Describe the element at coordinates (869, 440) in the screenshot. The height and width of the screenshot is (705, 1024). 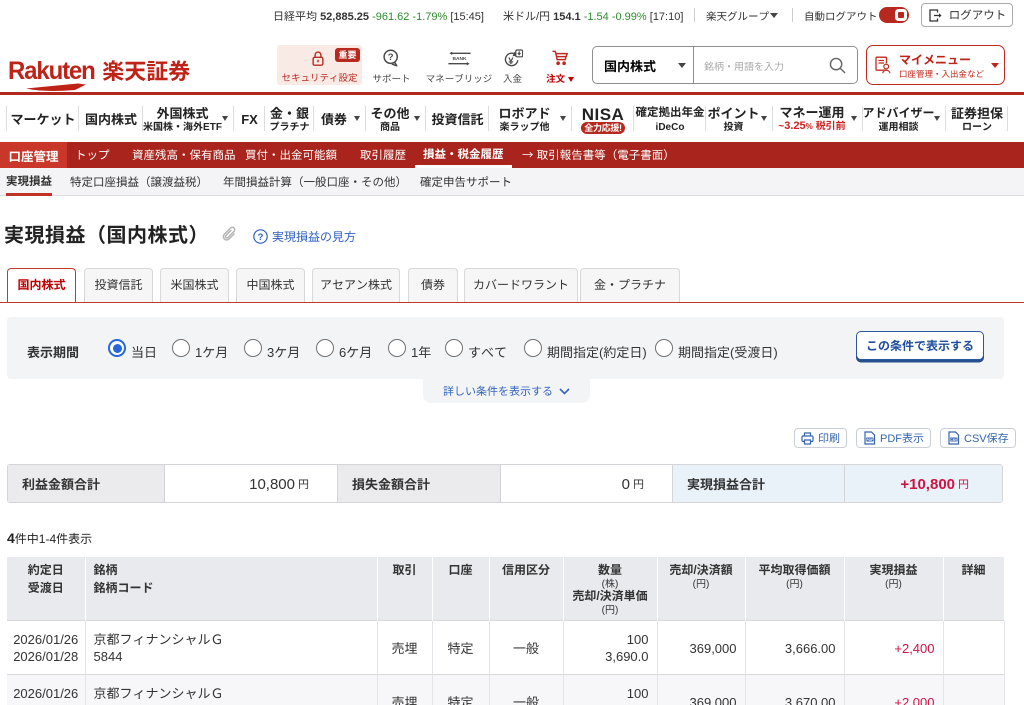
I see `svg-text: PDF` at that location.